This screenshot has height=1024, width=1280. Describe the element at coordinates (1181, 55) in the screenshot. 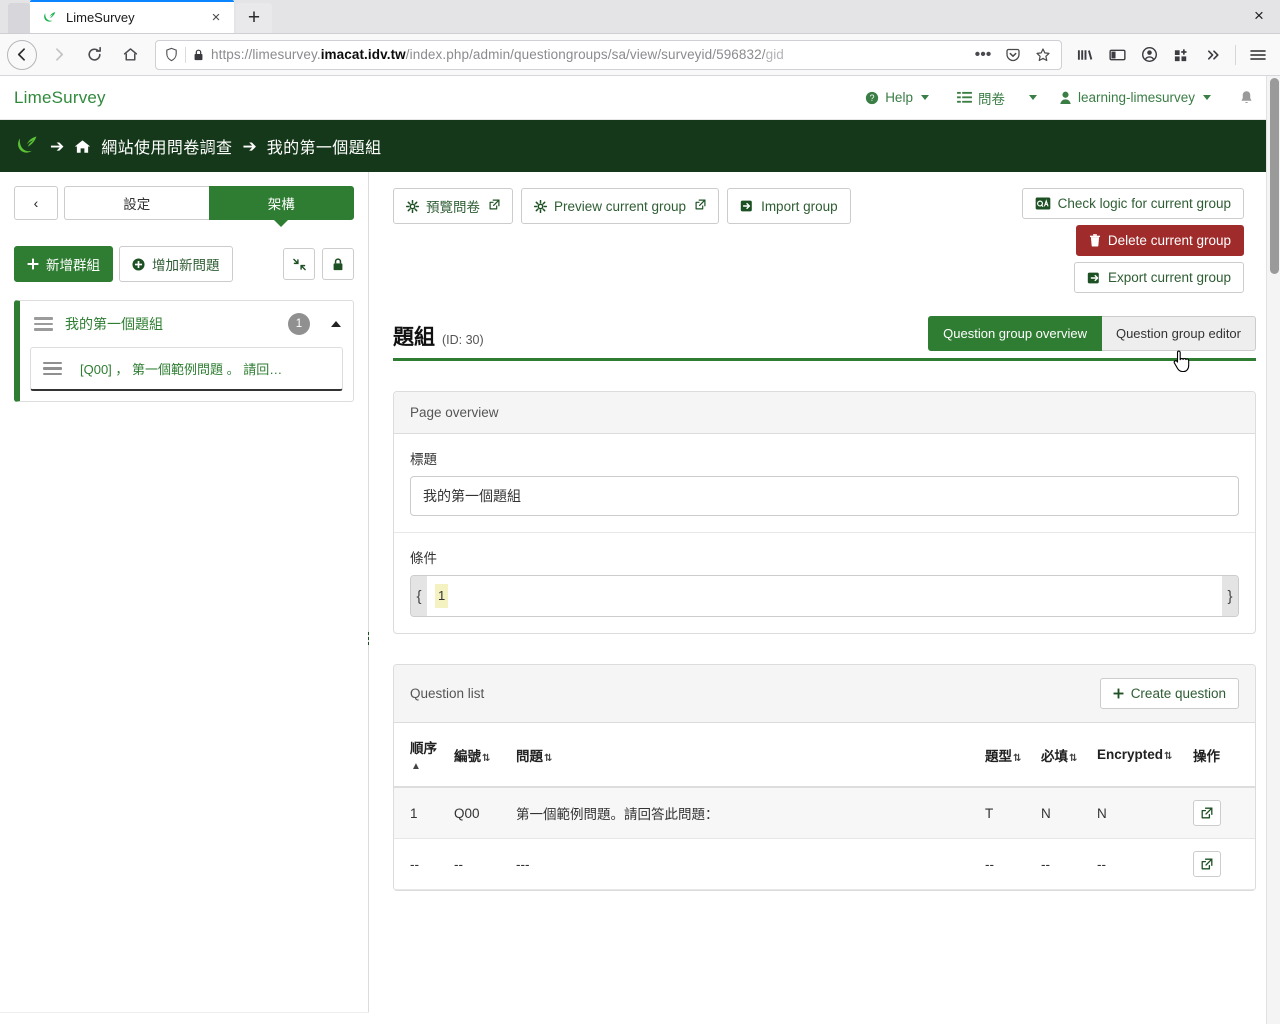

I see `extensions-add-icon` at that location.